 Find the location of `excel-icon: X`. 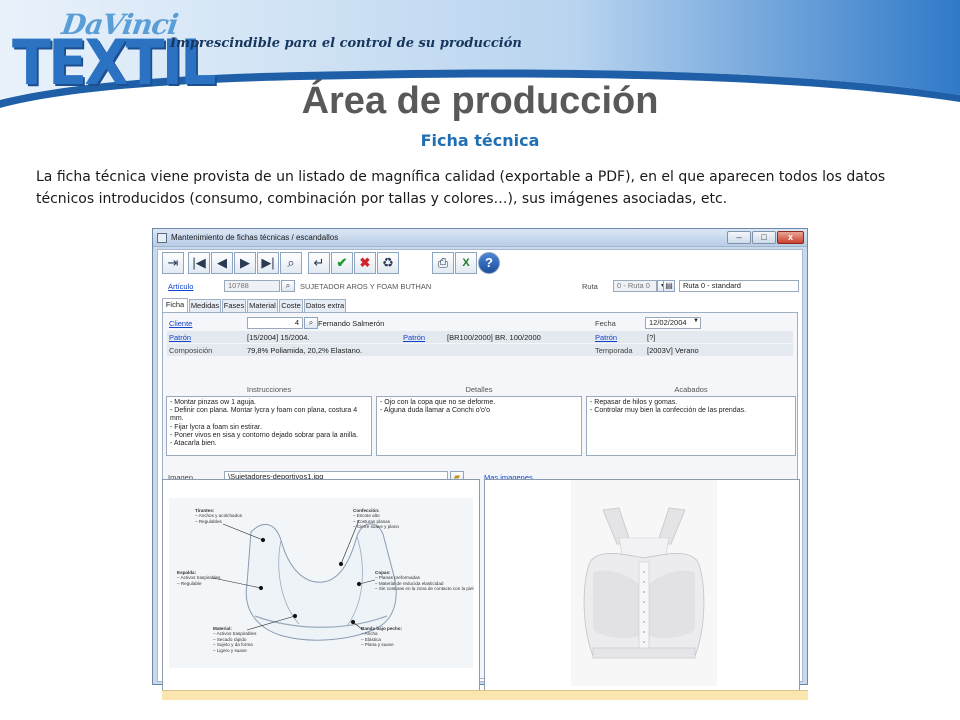

excel-icon: X is located at coordinates (466, 263).